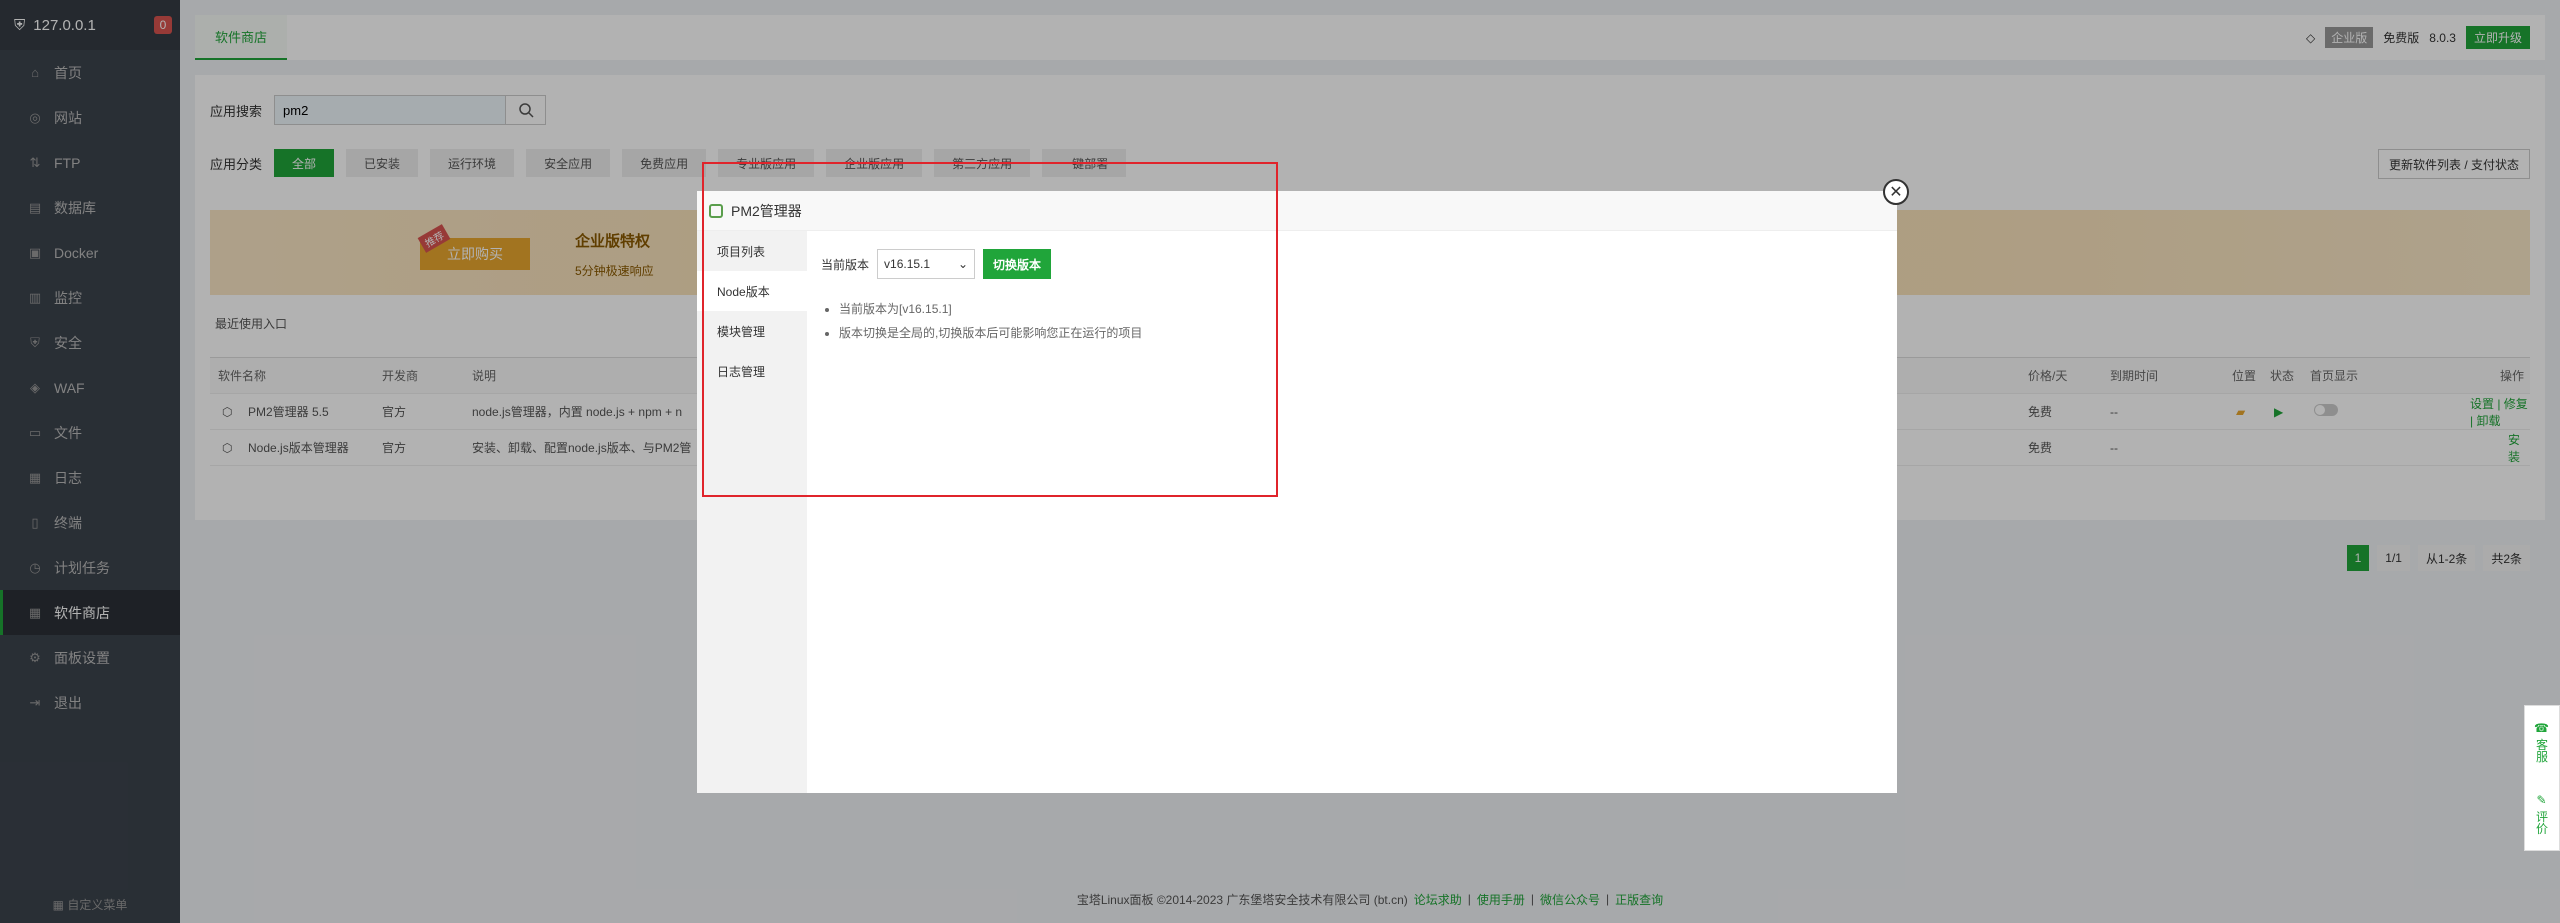  I want to click on customer-service-button: ☎ 客服, so click(2542, 741).